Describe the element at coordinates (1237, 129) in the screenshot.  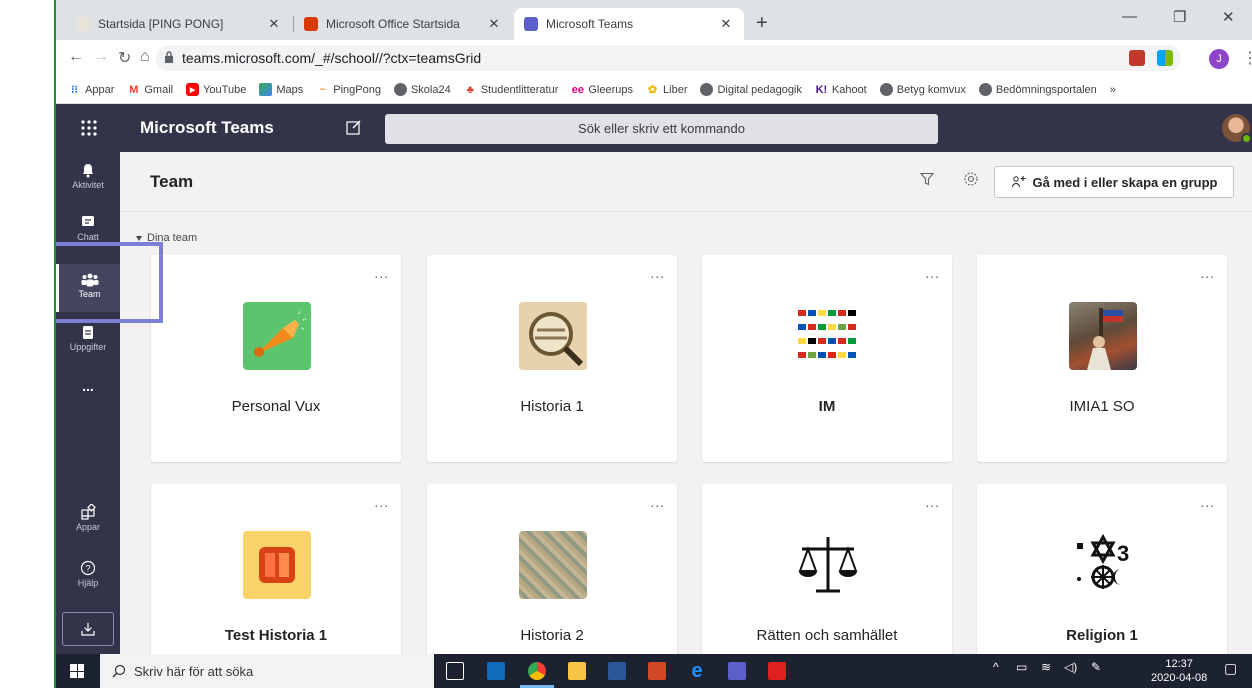
I see `user-avatar` at that location.